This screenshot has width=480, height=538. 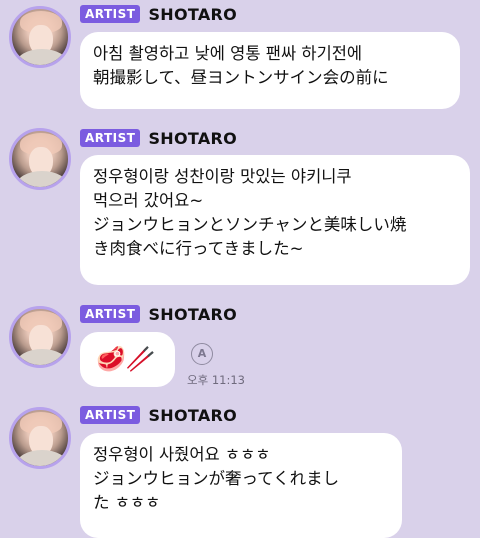 I want to click on message-bubble: 정우형이 사줬어요 ㅎㅎㅎ ジョンウヒョンが奢ってくれまし た ㅎㅎㅎ, so click(x=241, y=485).